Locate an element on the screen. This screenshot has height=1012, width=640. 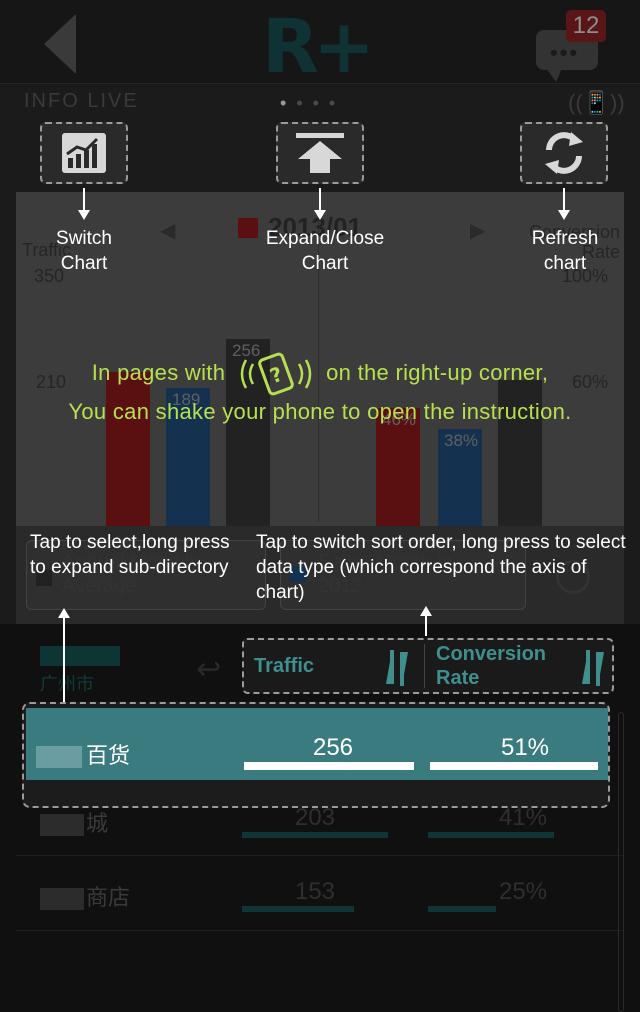
list-item-conversion: 41% is located at coordinates (523, 817).